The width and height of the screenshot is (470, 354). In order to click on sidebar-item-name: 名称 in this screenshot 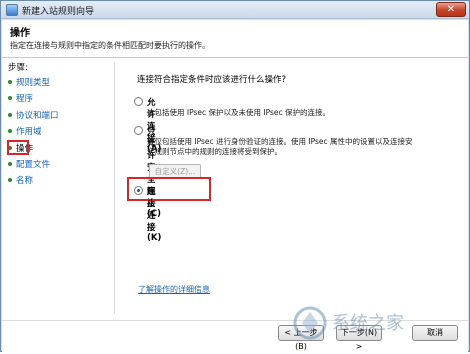, I will do `click(20, 180)`.